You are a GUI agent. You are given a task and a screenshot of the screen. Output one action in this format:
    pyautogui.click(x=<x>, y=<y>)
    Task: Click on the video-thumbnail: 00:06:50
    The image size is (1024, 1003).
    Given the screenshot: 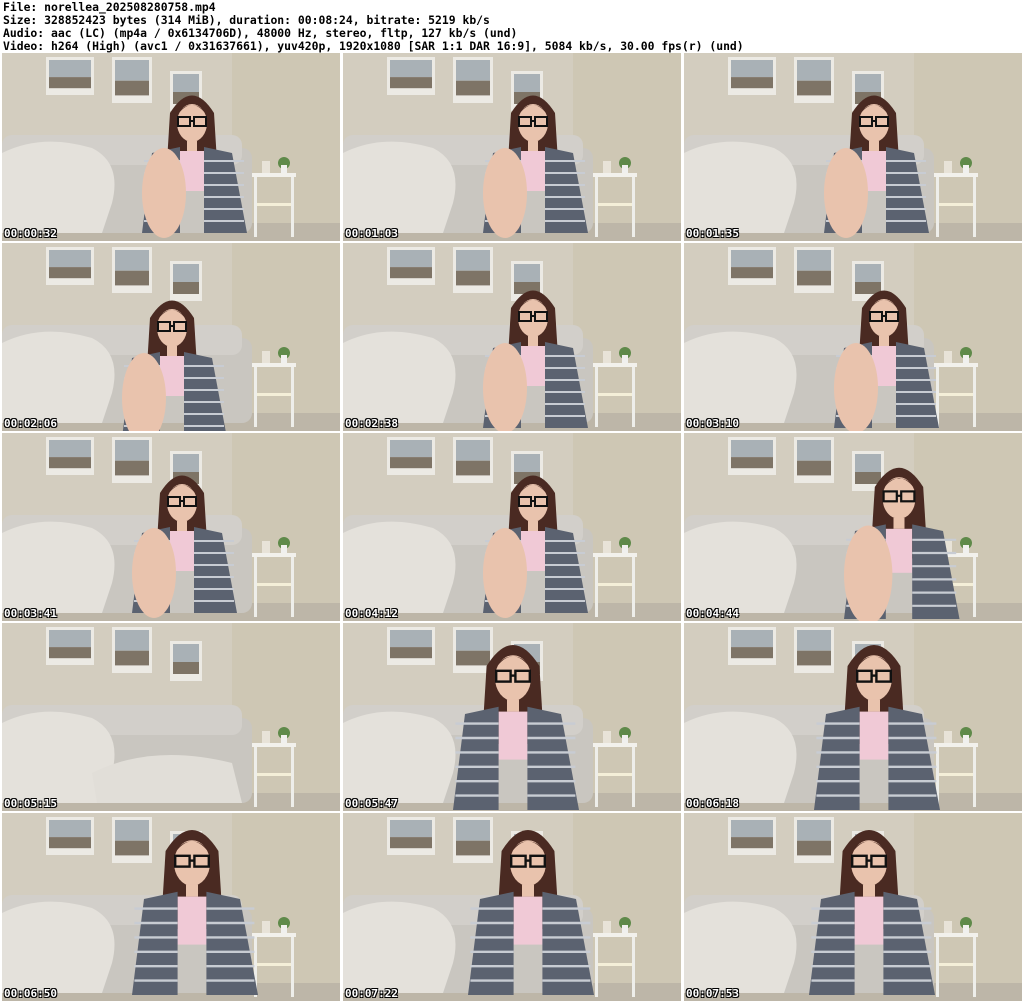 What is the action you would take?
    pyautogui.click(x=171, y=907)
    